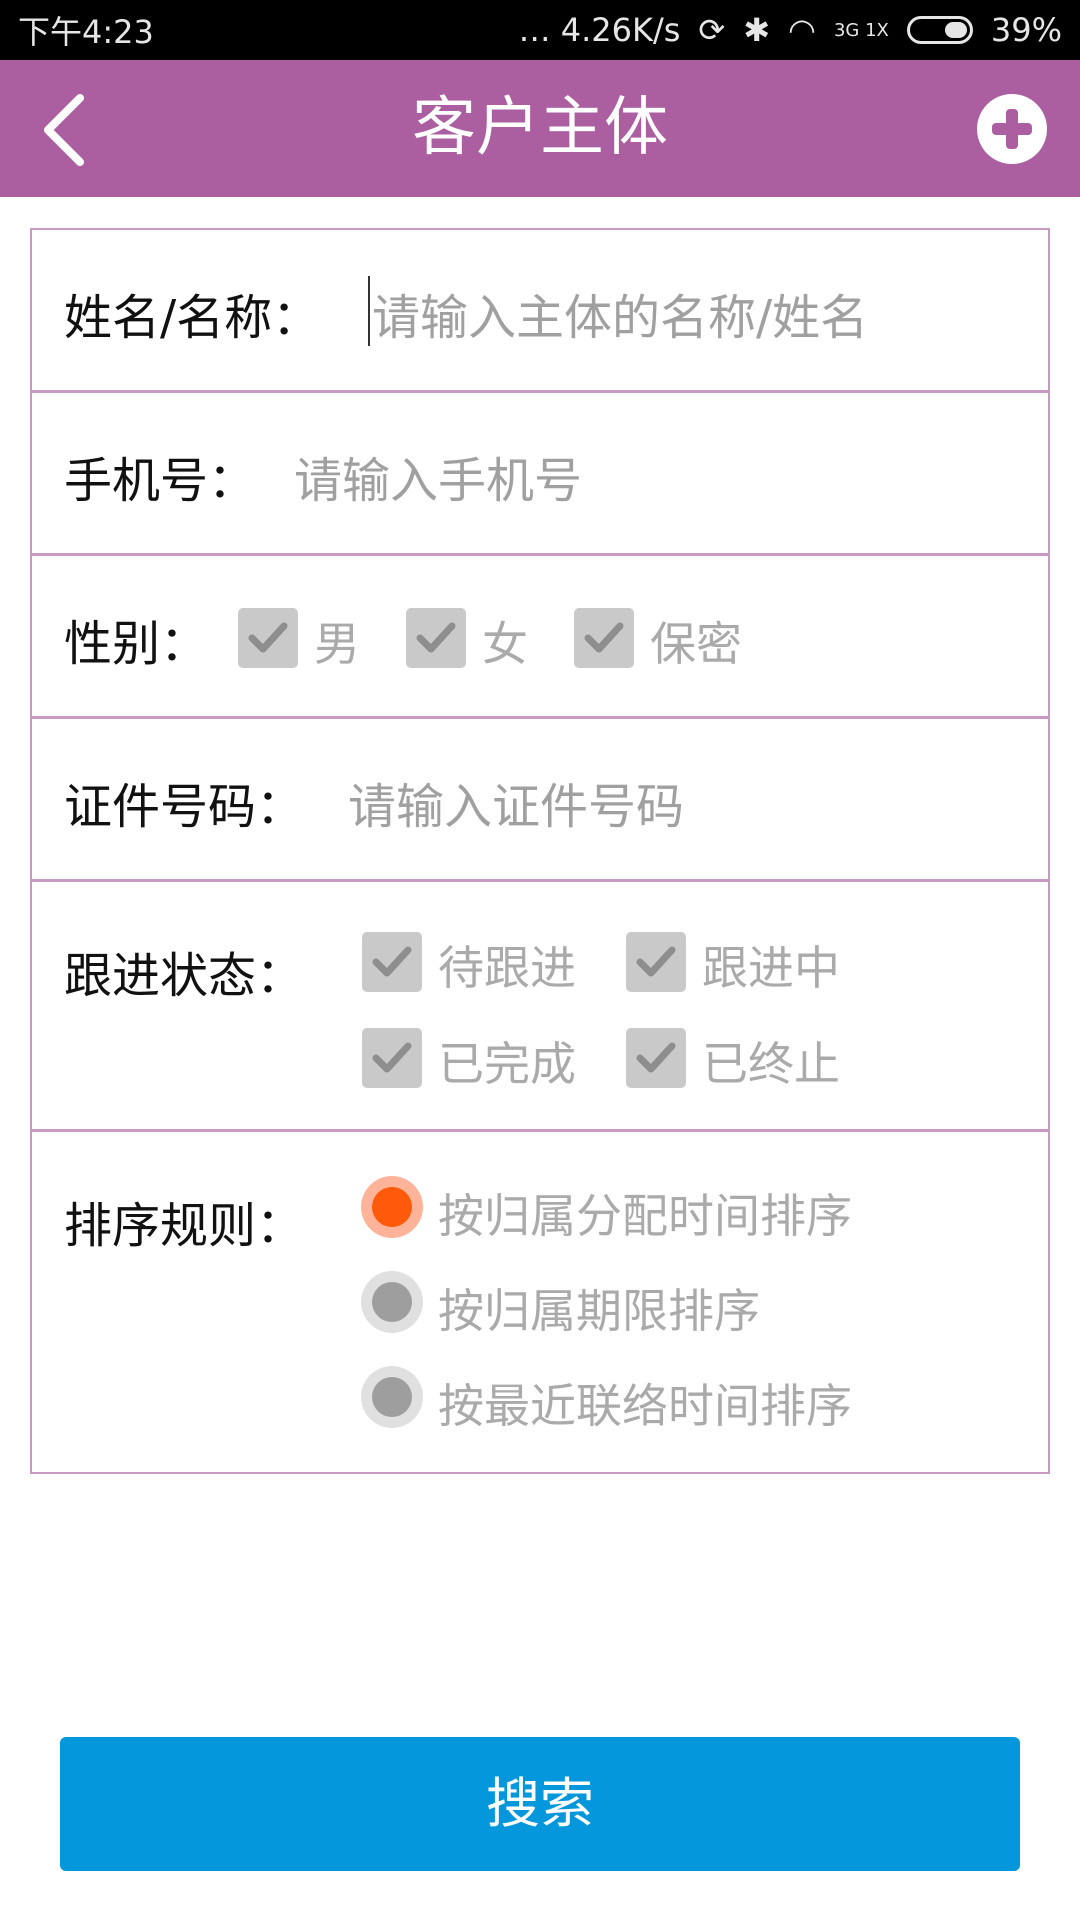 This screenshot has height=1920, width=1080. What do you see at coordinates (507, 1061) in the screenshot?
I see `status-completed-label: 已完成` at bounding box center [507, 1061].